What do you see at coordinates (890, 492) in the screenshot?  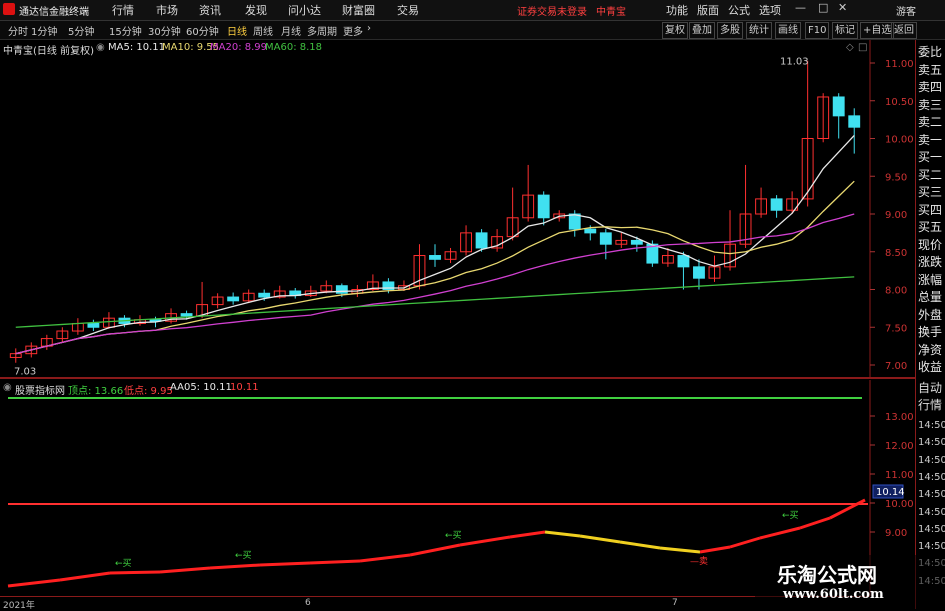 I see `current-value: 10.14` at bounding box center [890, 492].